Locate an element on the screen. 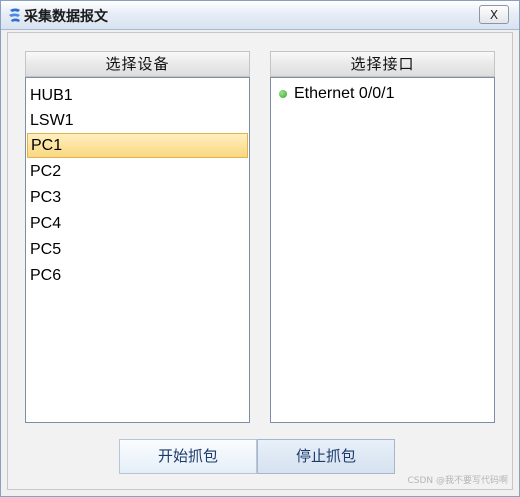 The height and width of the screenshot is (497, 520). app-logo-icon is located at coordinates (14, 15).